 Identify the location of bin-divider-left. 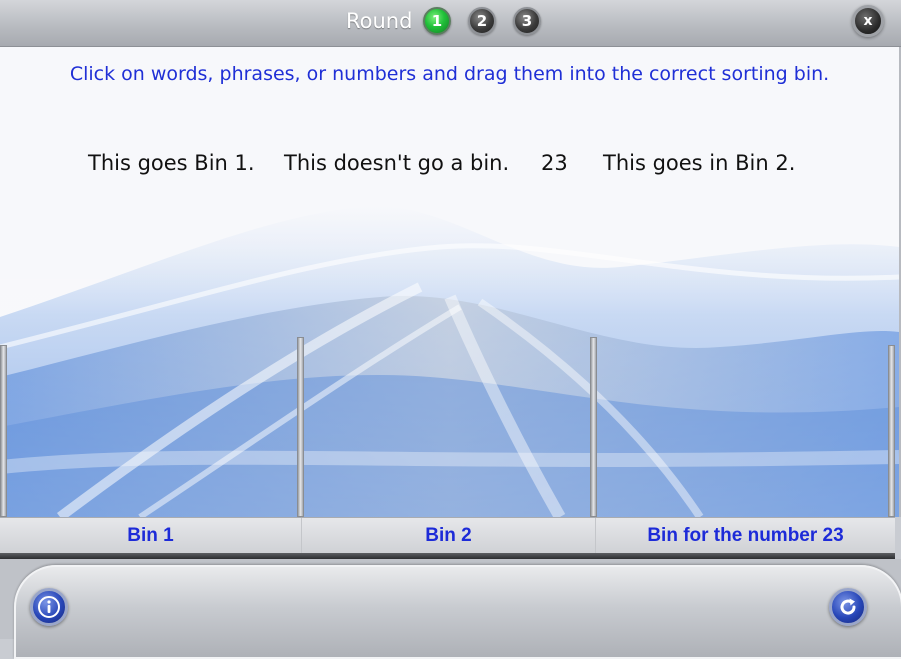
(3, 431).